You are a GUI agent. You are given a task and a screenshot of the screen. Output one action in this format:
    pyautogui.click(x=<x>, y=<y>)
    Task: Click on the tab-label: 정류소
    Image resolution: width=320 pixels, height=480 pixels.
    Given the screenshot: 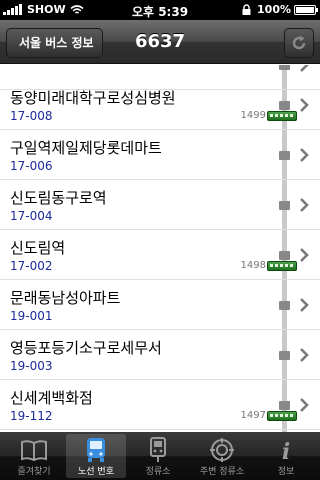 What is the action you would take?
    pyautogui.click(x=158, y=472)
    